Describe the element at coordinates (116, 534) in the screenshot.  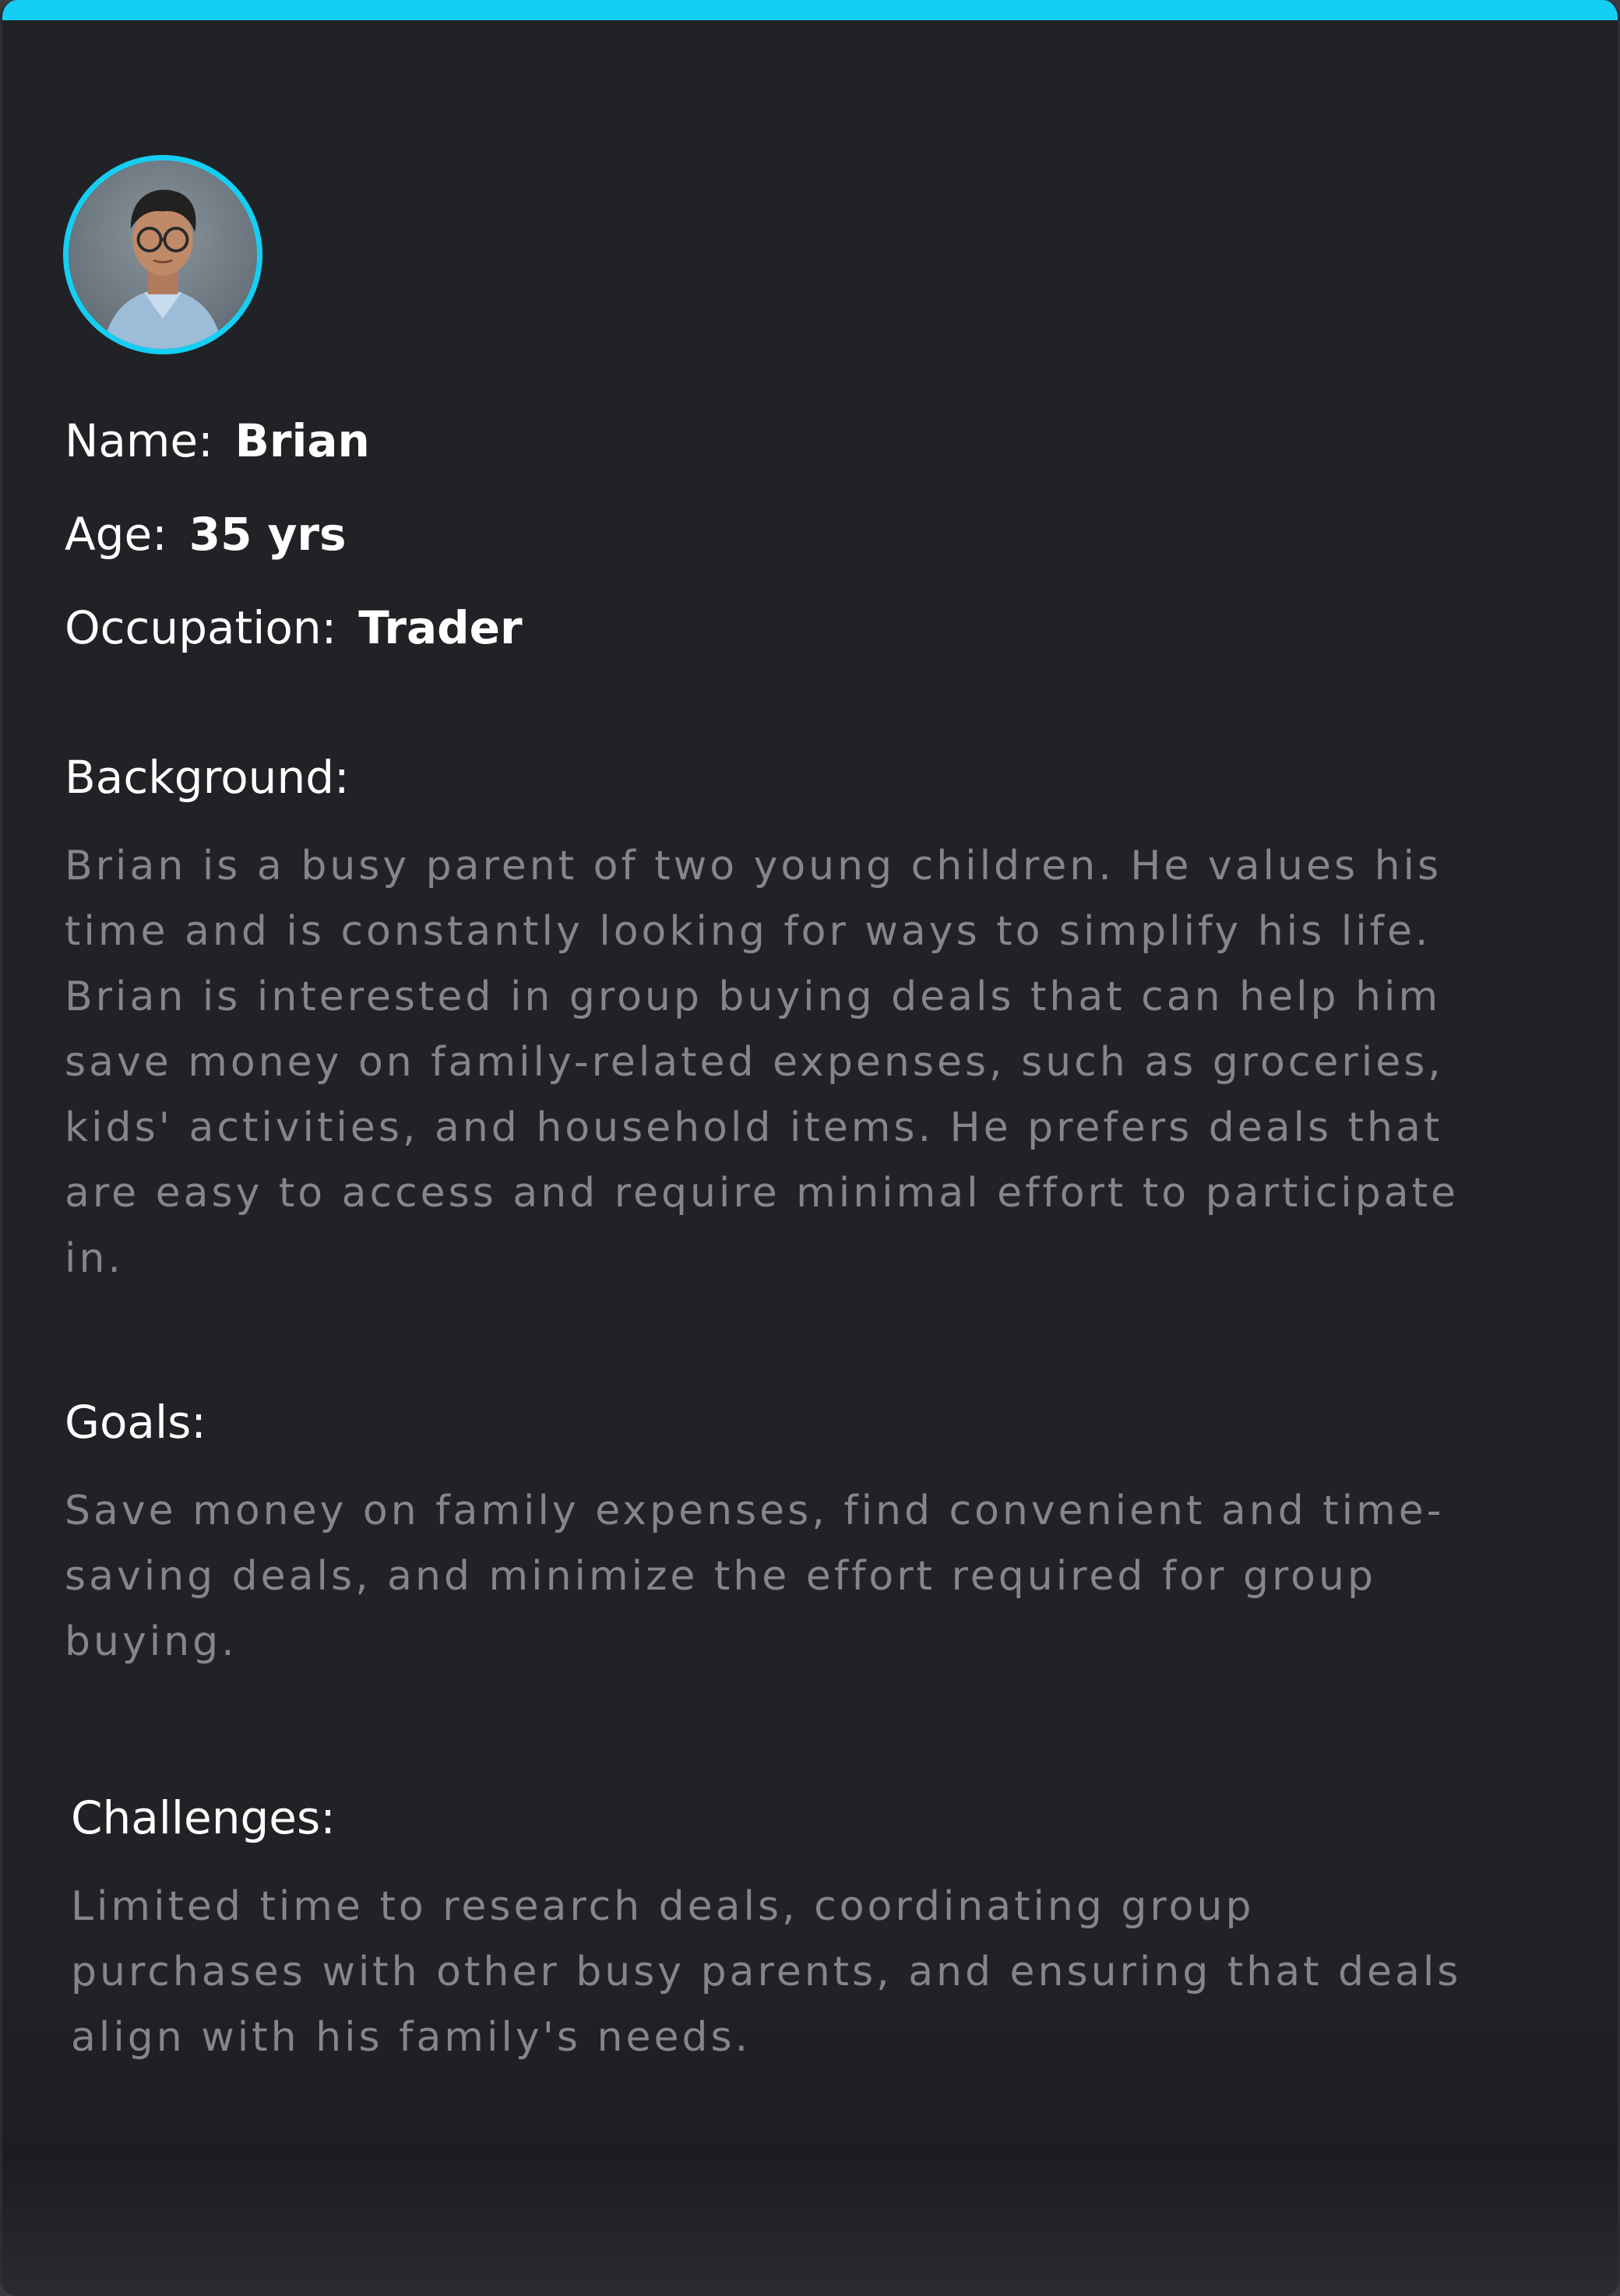
I see `age-label: Age:` at that location.